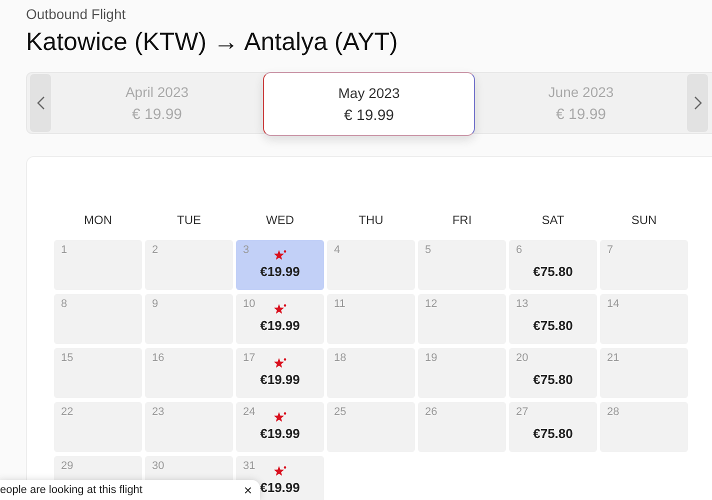 This screenshot has width=712, height=500. What do you see at coordinates (644, 220) in the screenshot?
I see `weekday-label: SUN` at bounding box center [644, 220].